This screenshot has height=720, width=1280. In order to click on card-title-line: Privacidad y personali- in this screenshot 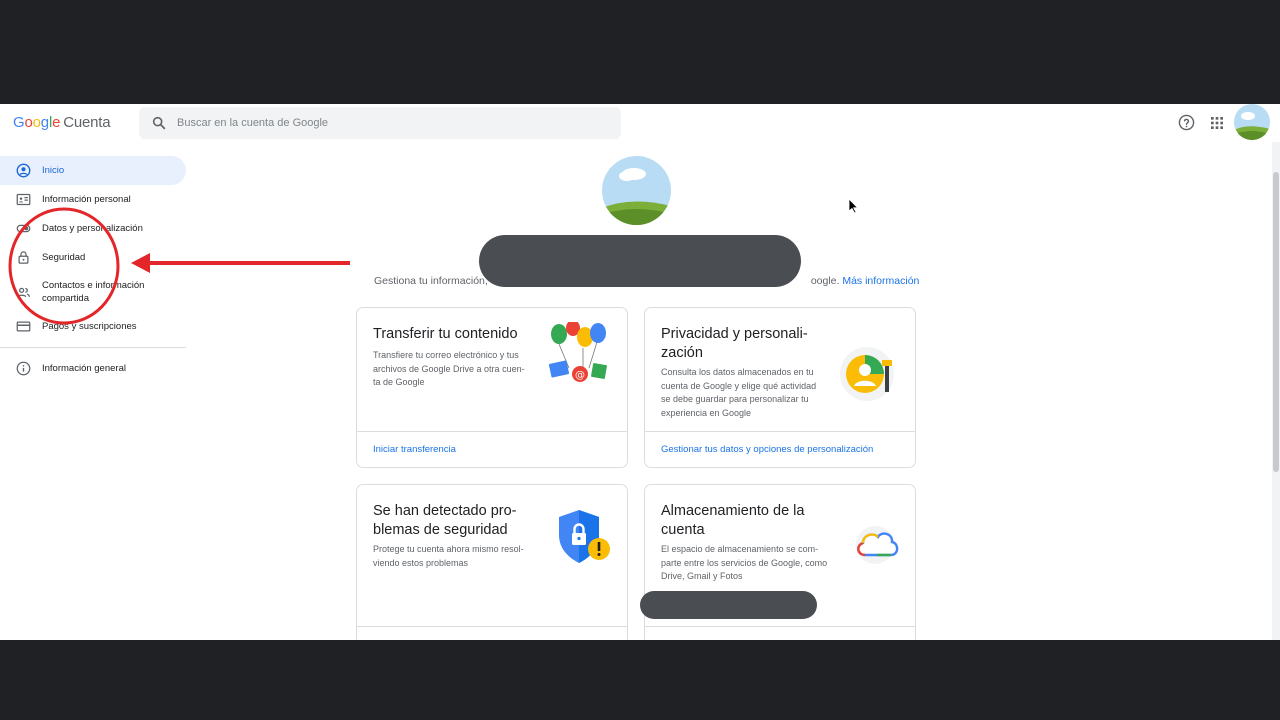, I will do `click(734, 334)`.